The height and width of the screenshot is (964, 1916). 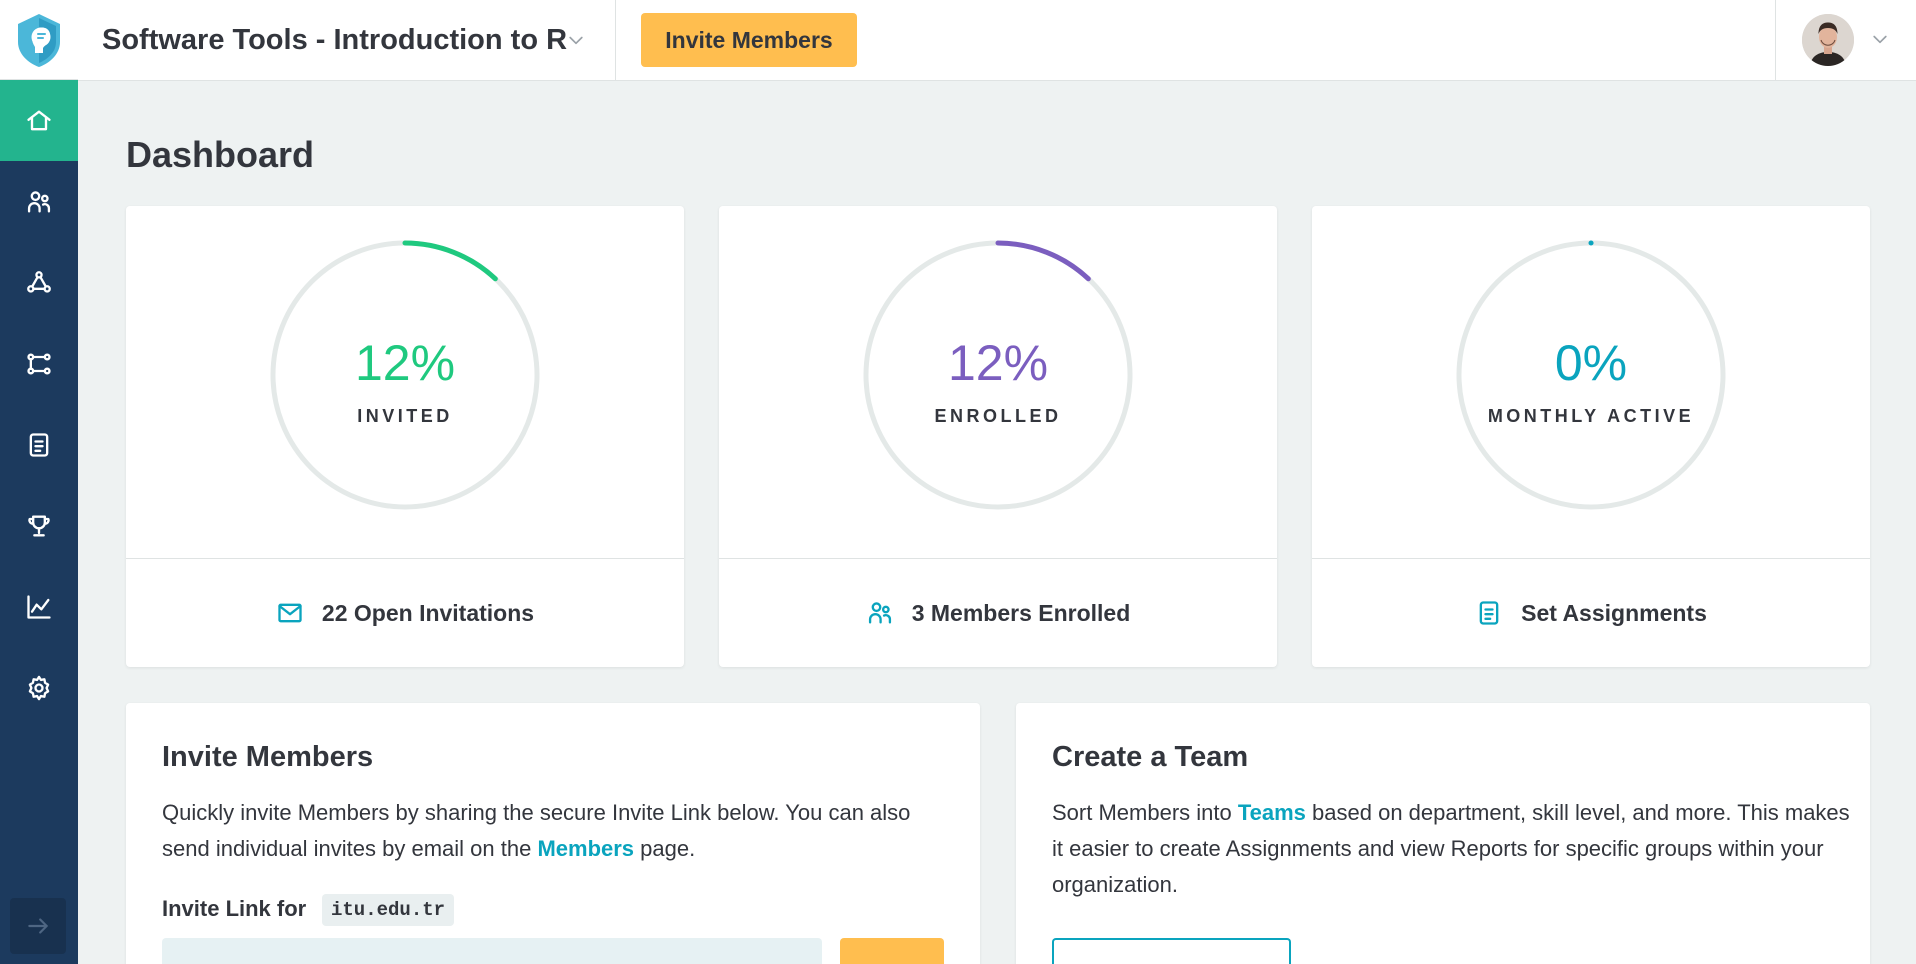 I want to click on home-icon, so click(x=39, y=120).